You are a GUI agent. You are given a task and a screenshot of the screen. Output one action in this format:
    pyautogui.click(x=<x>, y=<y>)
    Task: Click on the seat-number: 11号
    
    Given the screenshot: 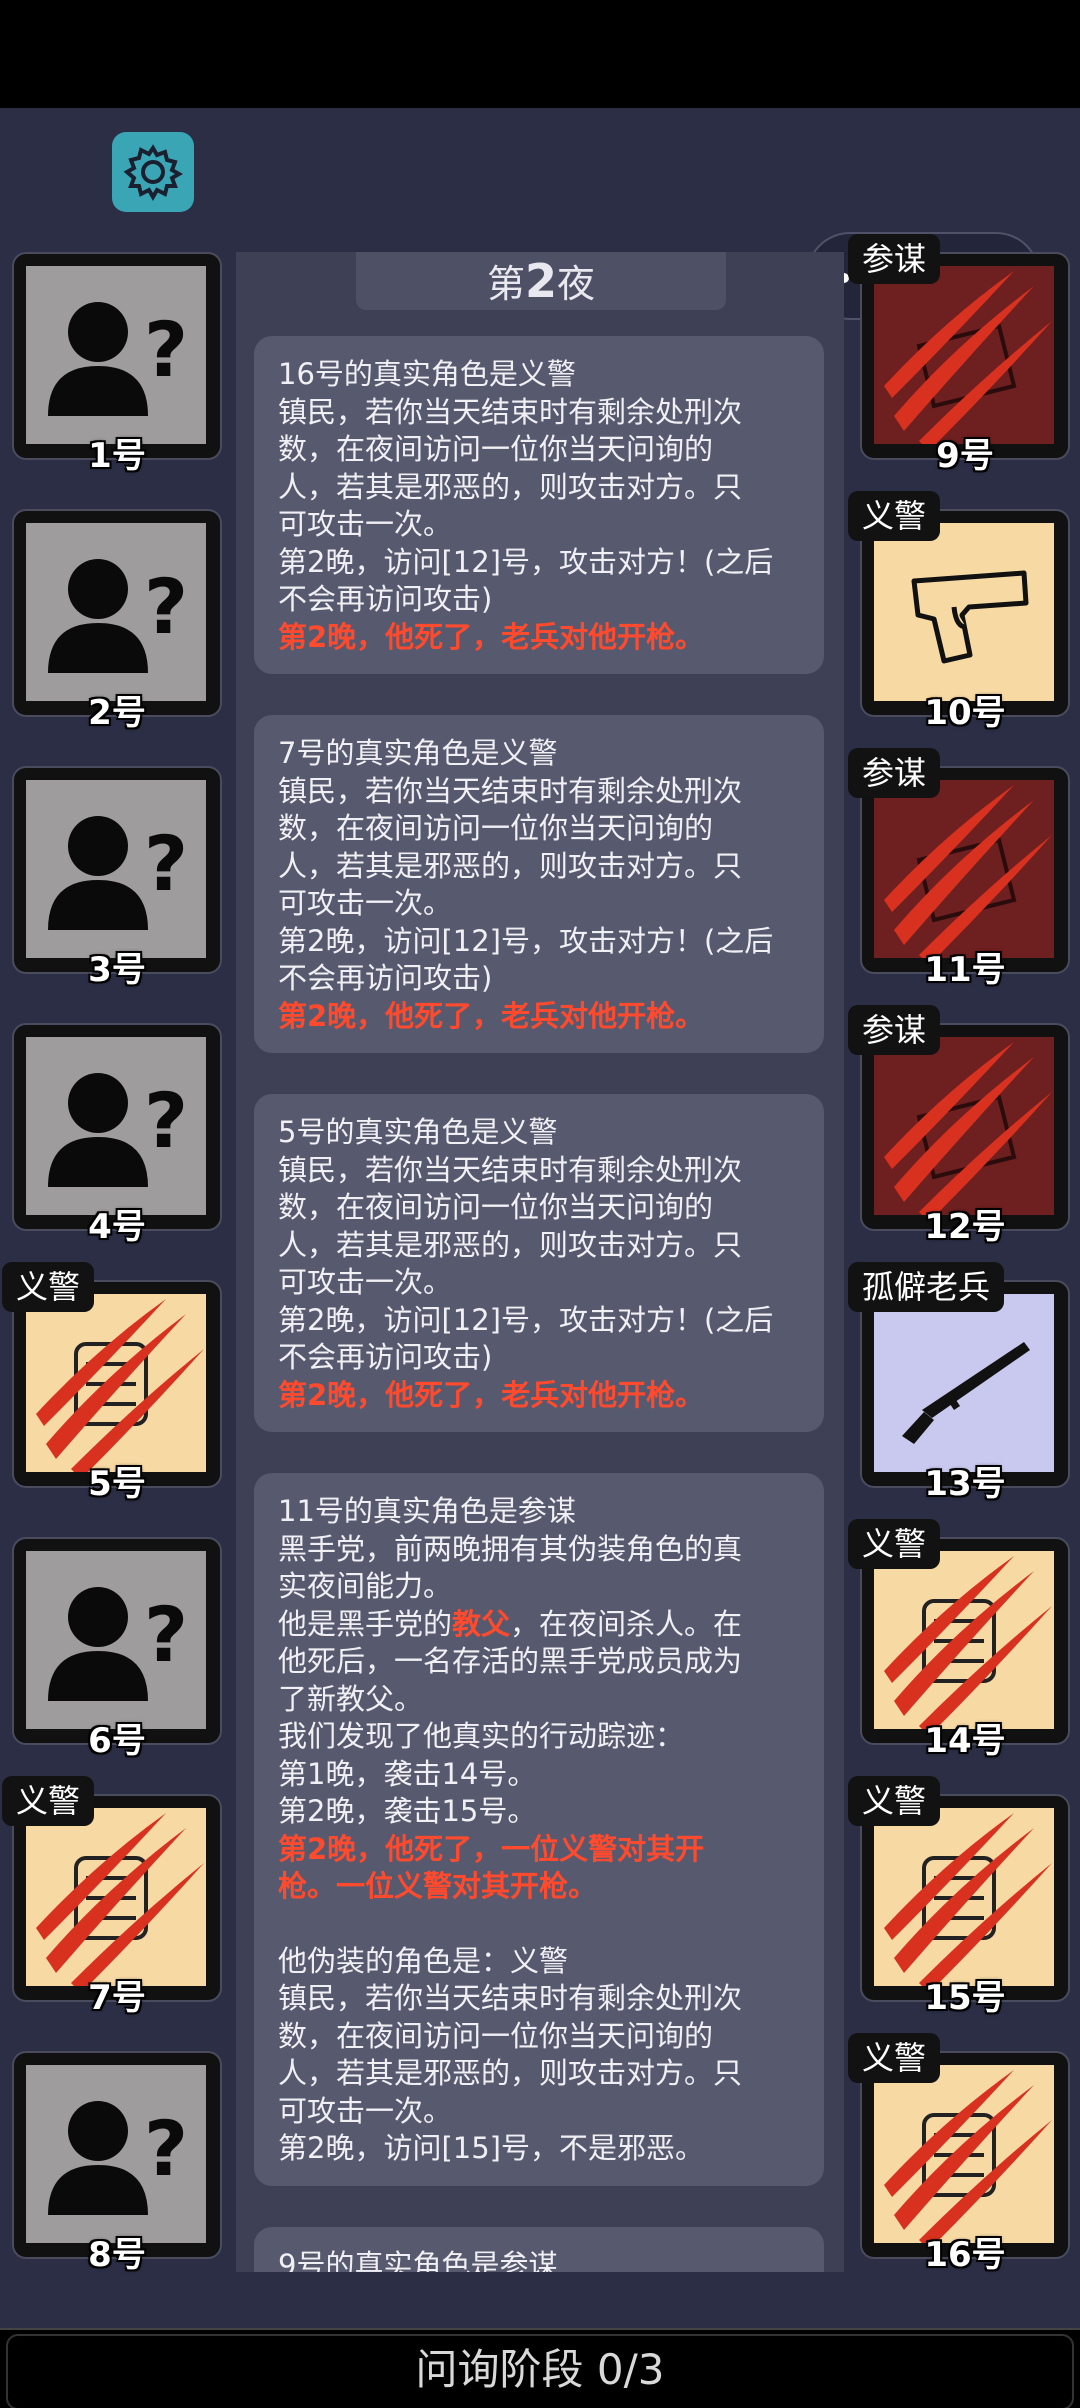 What is the action you would take?
    pyautogui.click(x=965, y=970)
    